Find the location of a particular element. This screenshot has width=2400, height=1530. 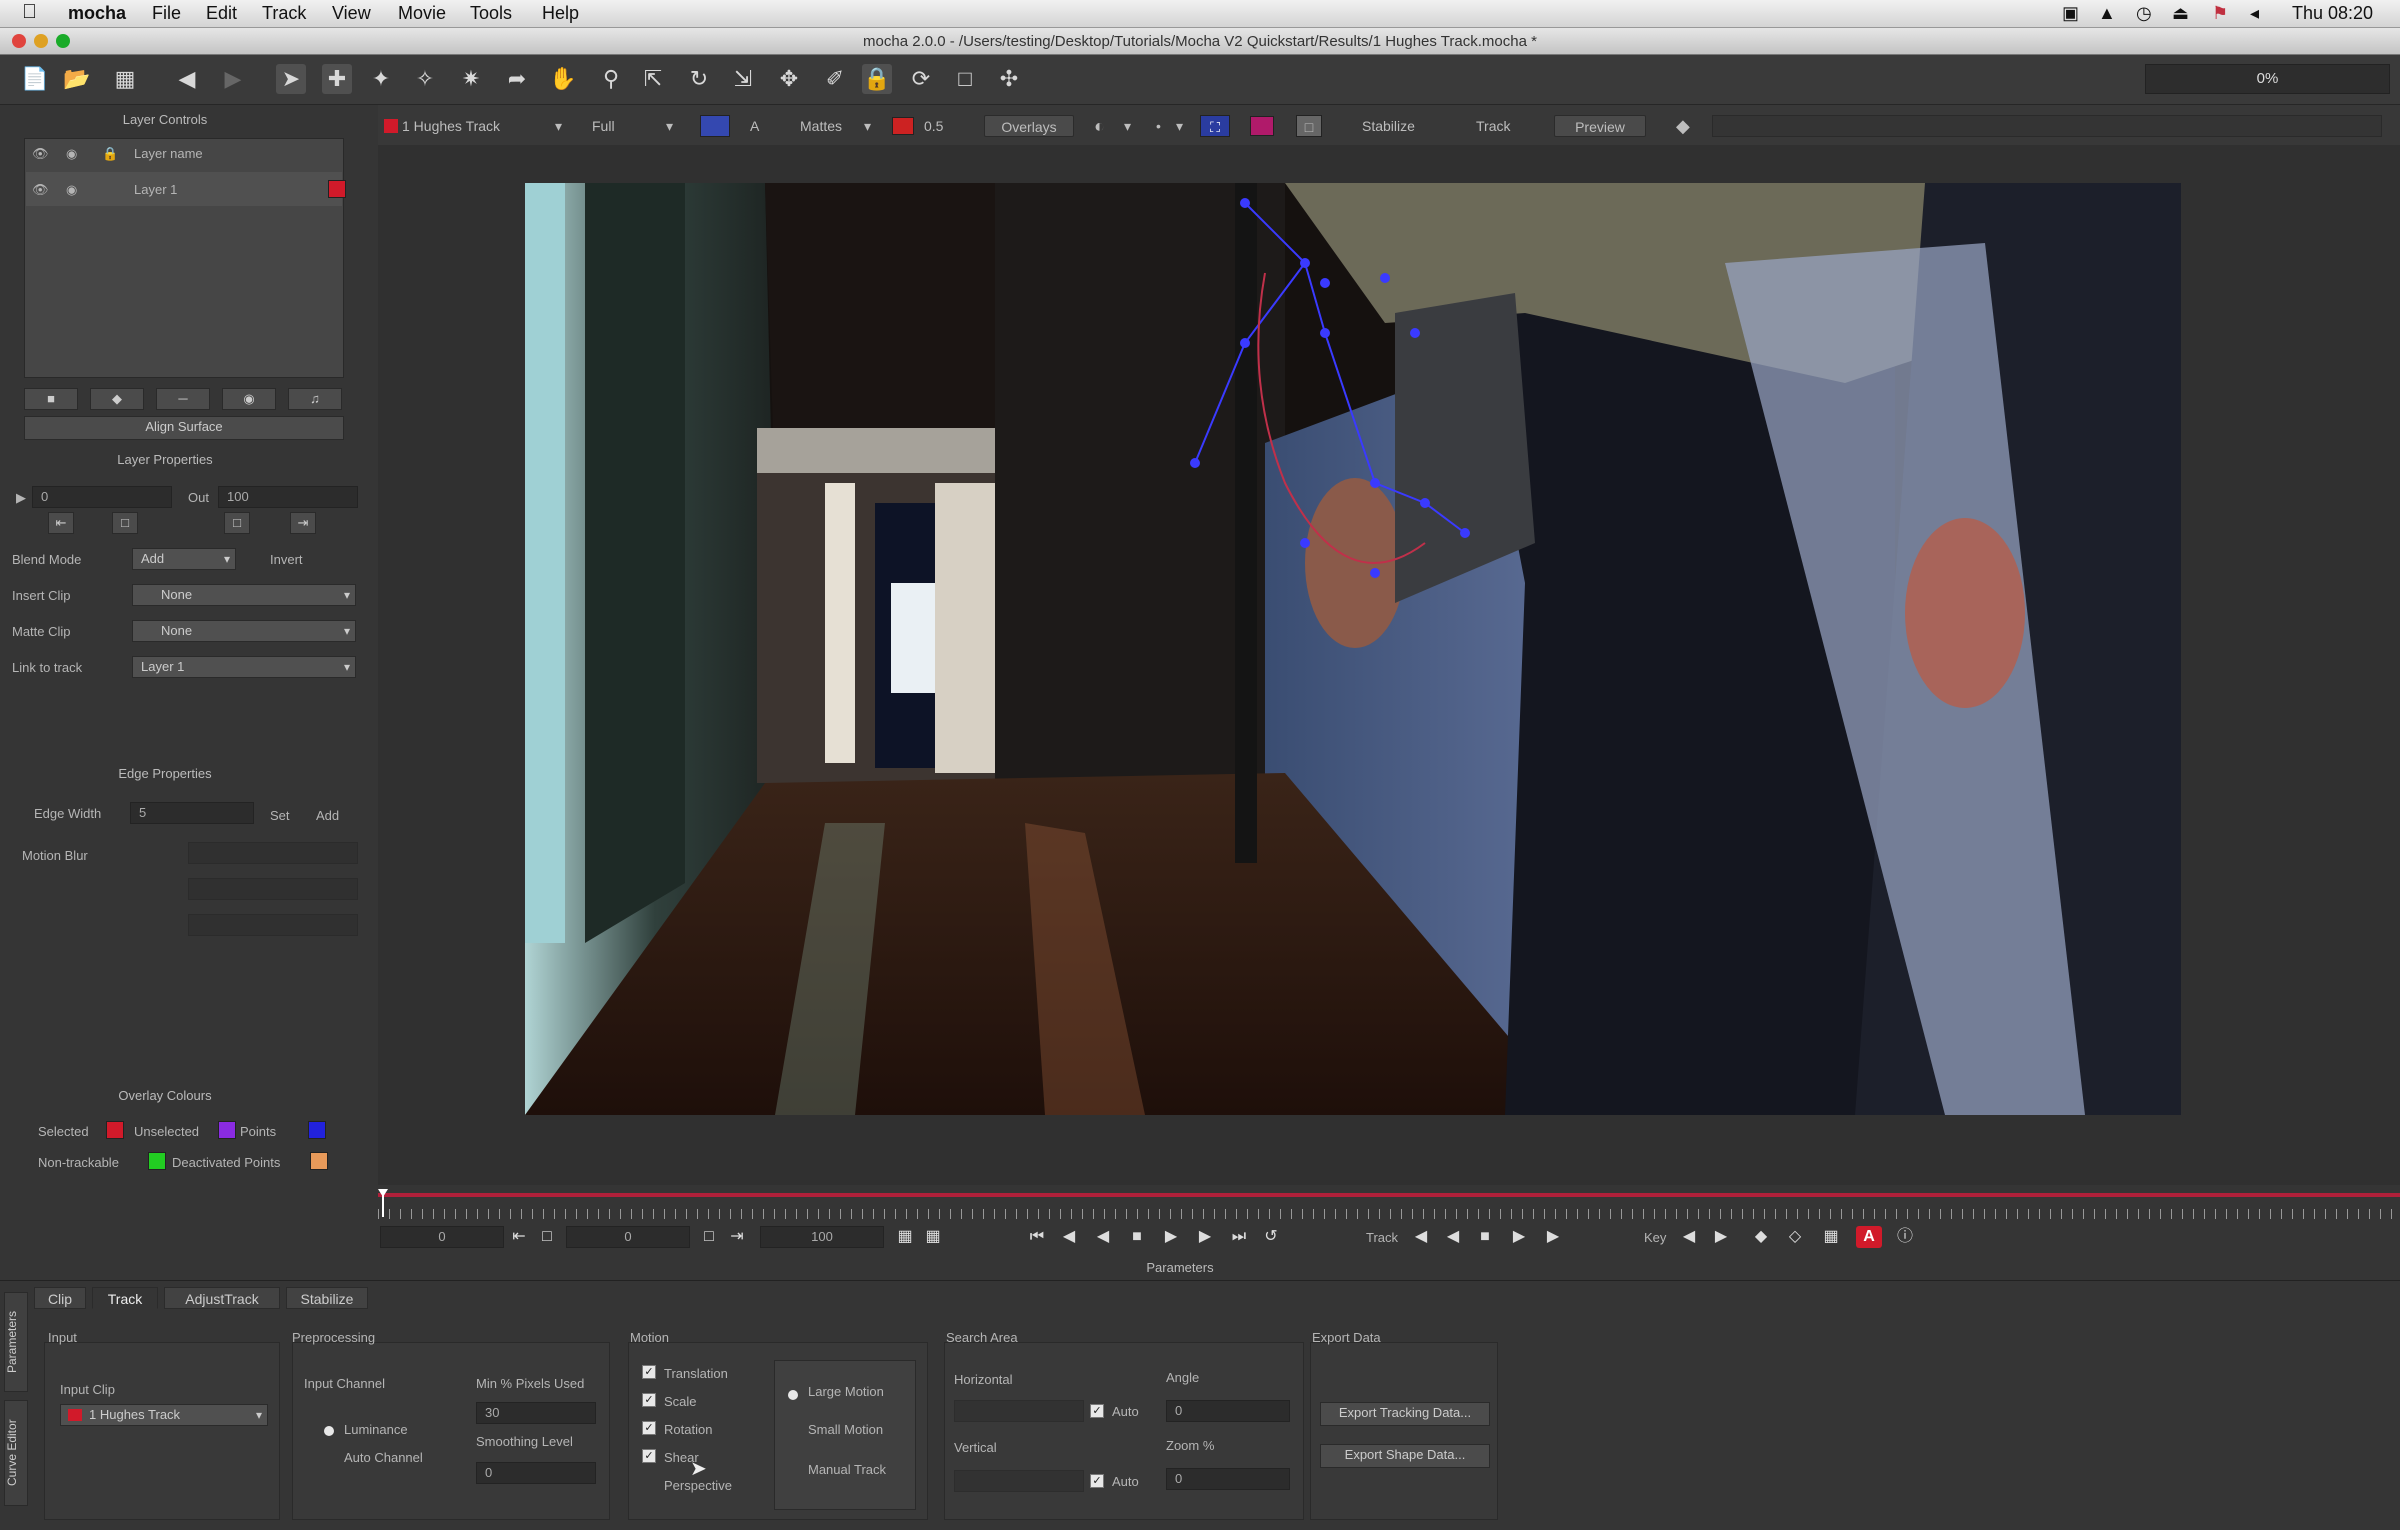

transform-icon: ⇱ is located at coordinates (653, 79).